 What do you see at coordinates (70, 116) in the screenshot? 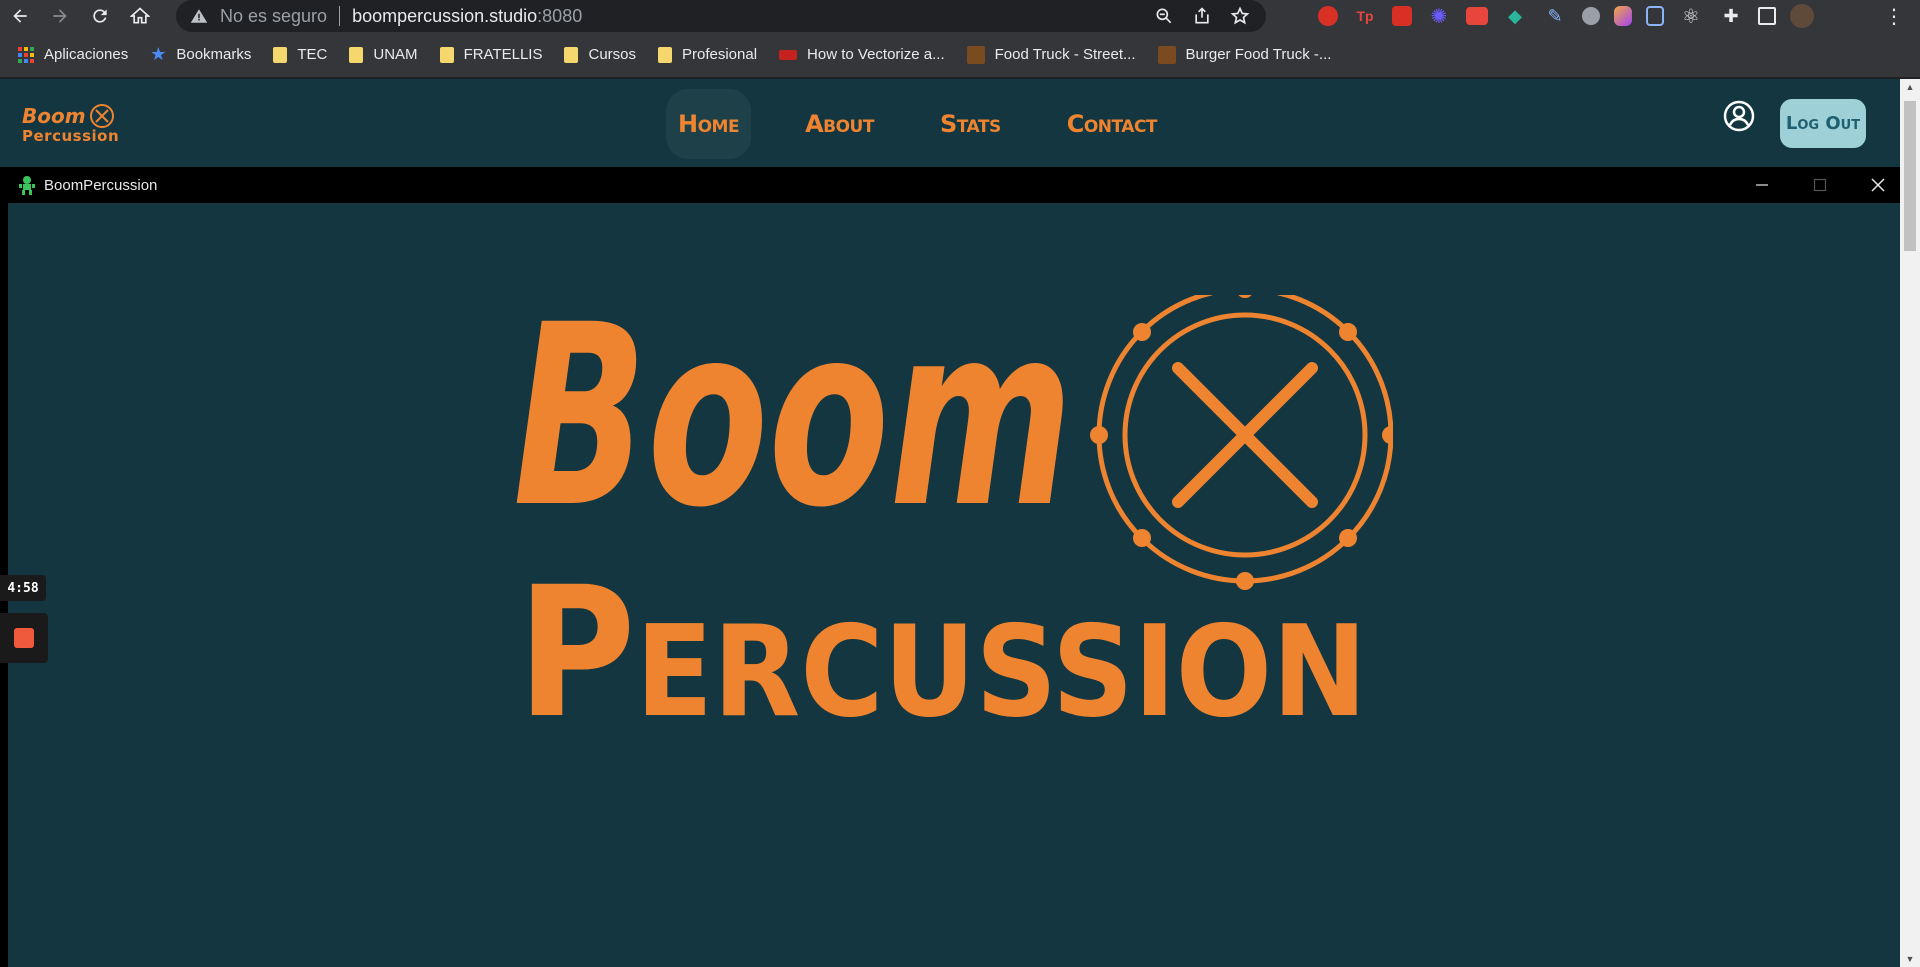
I see `site-logo-line1: Boom` at bounding box center [70, 116].